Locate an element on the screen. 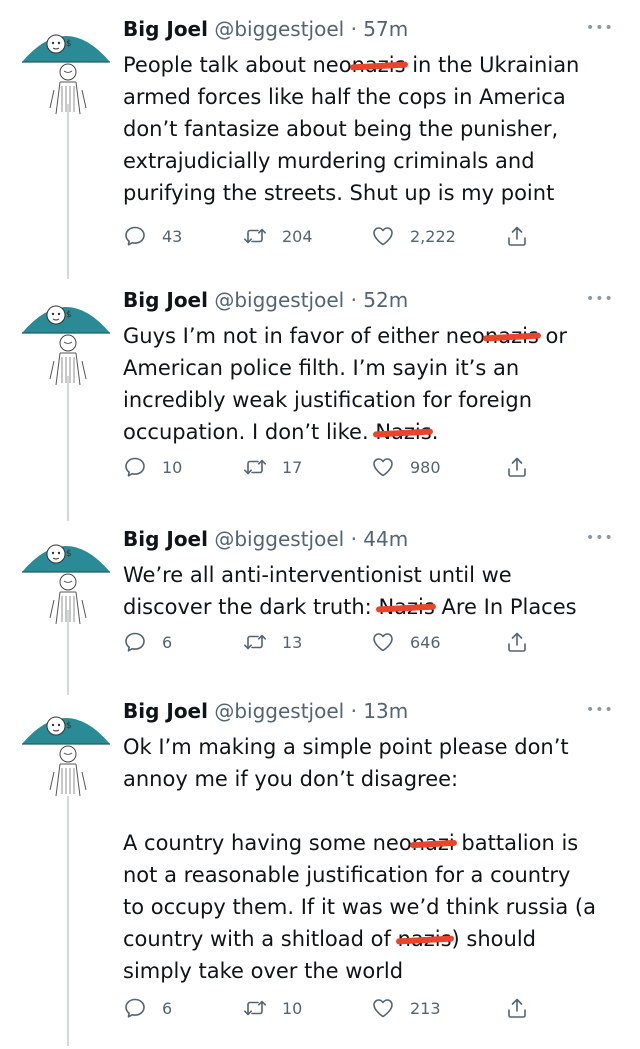  reply-count: 6 is located at coordinates (167, 642).